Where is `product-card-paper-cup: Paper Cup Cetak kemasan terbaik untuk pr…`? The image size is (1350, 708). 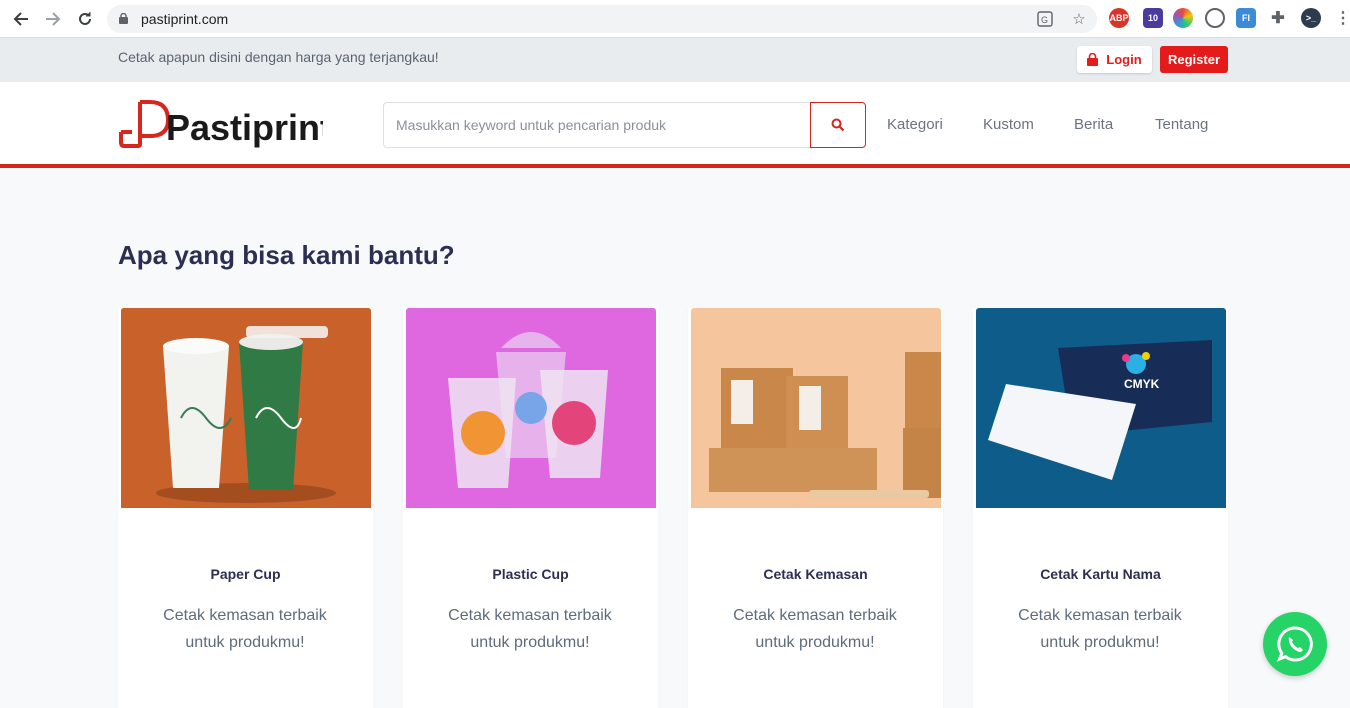
product-card-paper-cup: Paper Cup Cetak kemasan terbaik untuk pr… is located at coordinates (245, 508).